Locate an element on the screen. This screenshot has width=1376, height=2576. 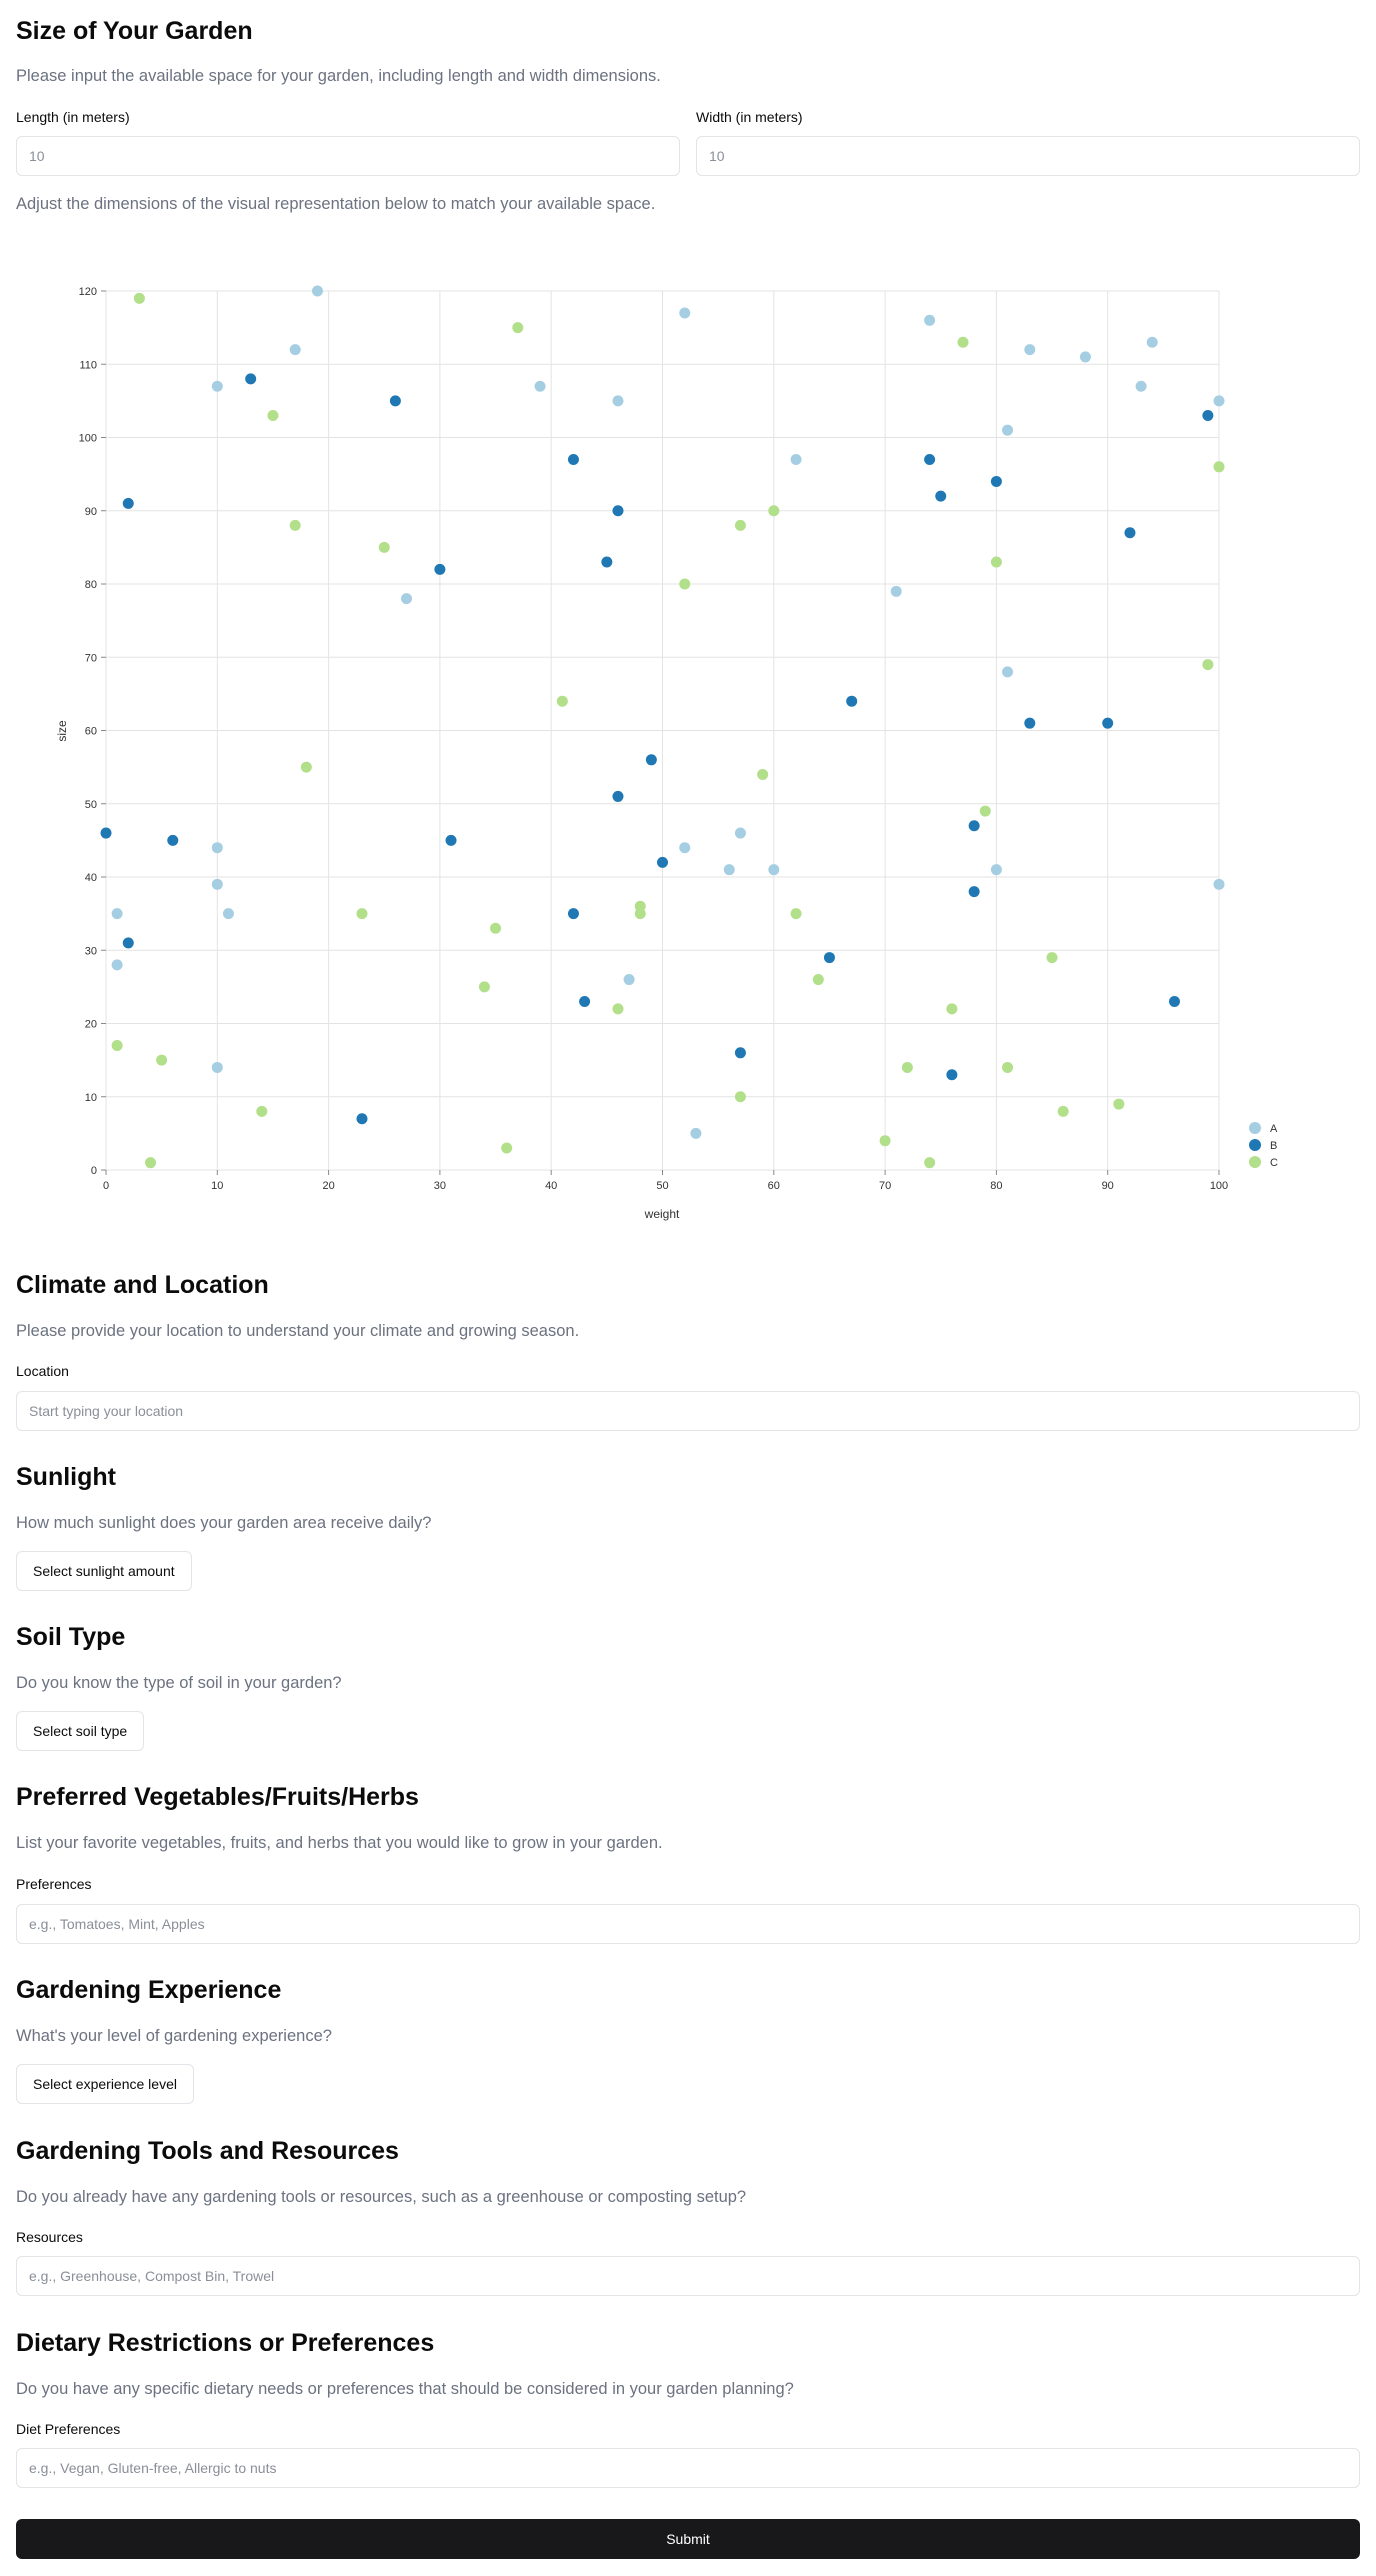
y-axis-label: size is located at coordinates (62, 731).